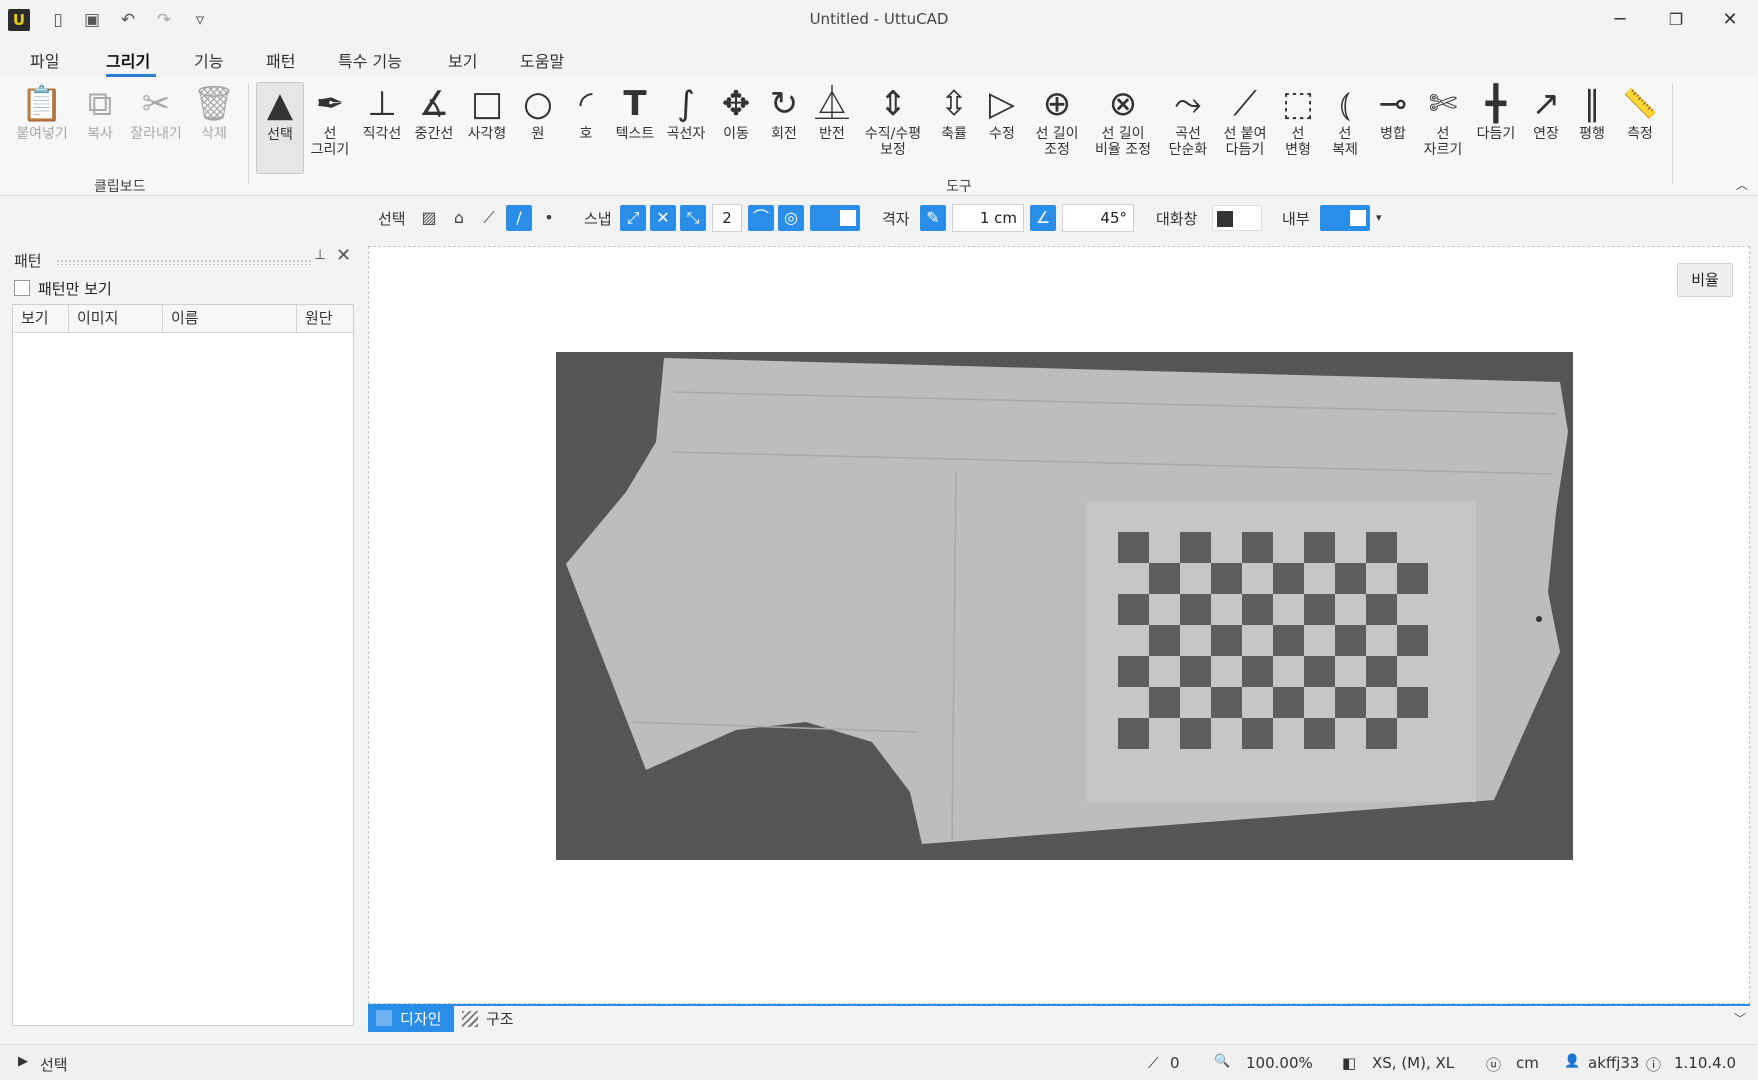  I want to click on close-icon: ✕, so click(343, 255).